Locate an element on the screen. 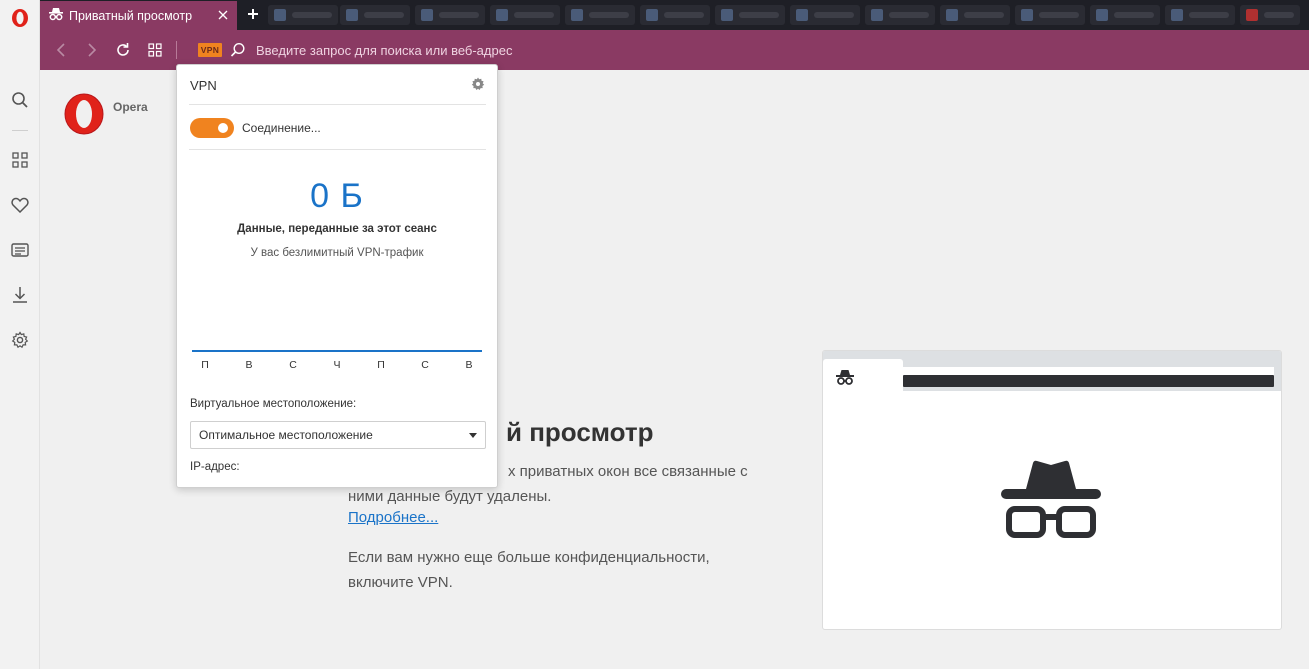  reload-icon is located at coordinates (123, 50).